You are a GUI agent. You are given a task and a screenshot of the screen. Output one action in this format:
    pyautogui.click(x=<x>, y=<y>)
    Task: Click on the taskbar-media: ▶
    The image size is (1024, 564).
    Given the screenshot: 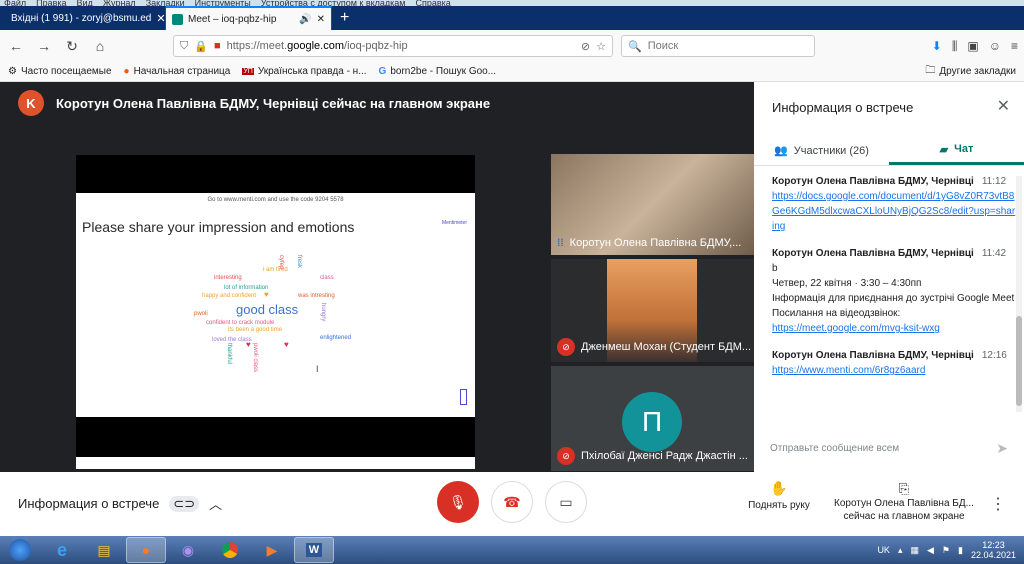 What is the action you would take?
    pyautogui.click(x=272, y=550)
    